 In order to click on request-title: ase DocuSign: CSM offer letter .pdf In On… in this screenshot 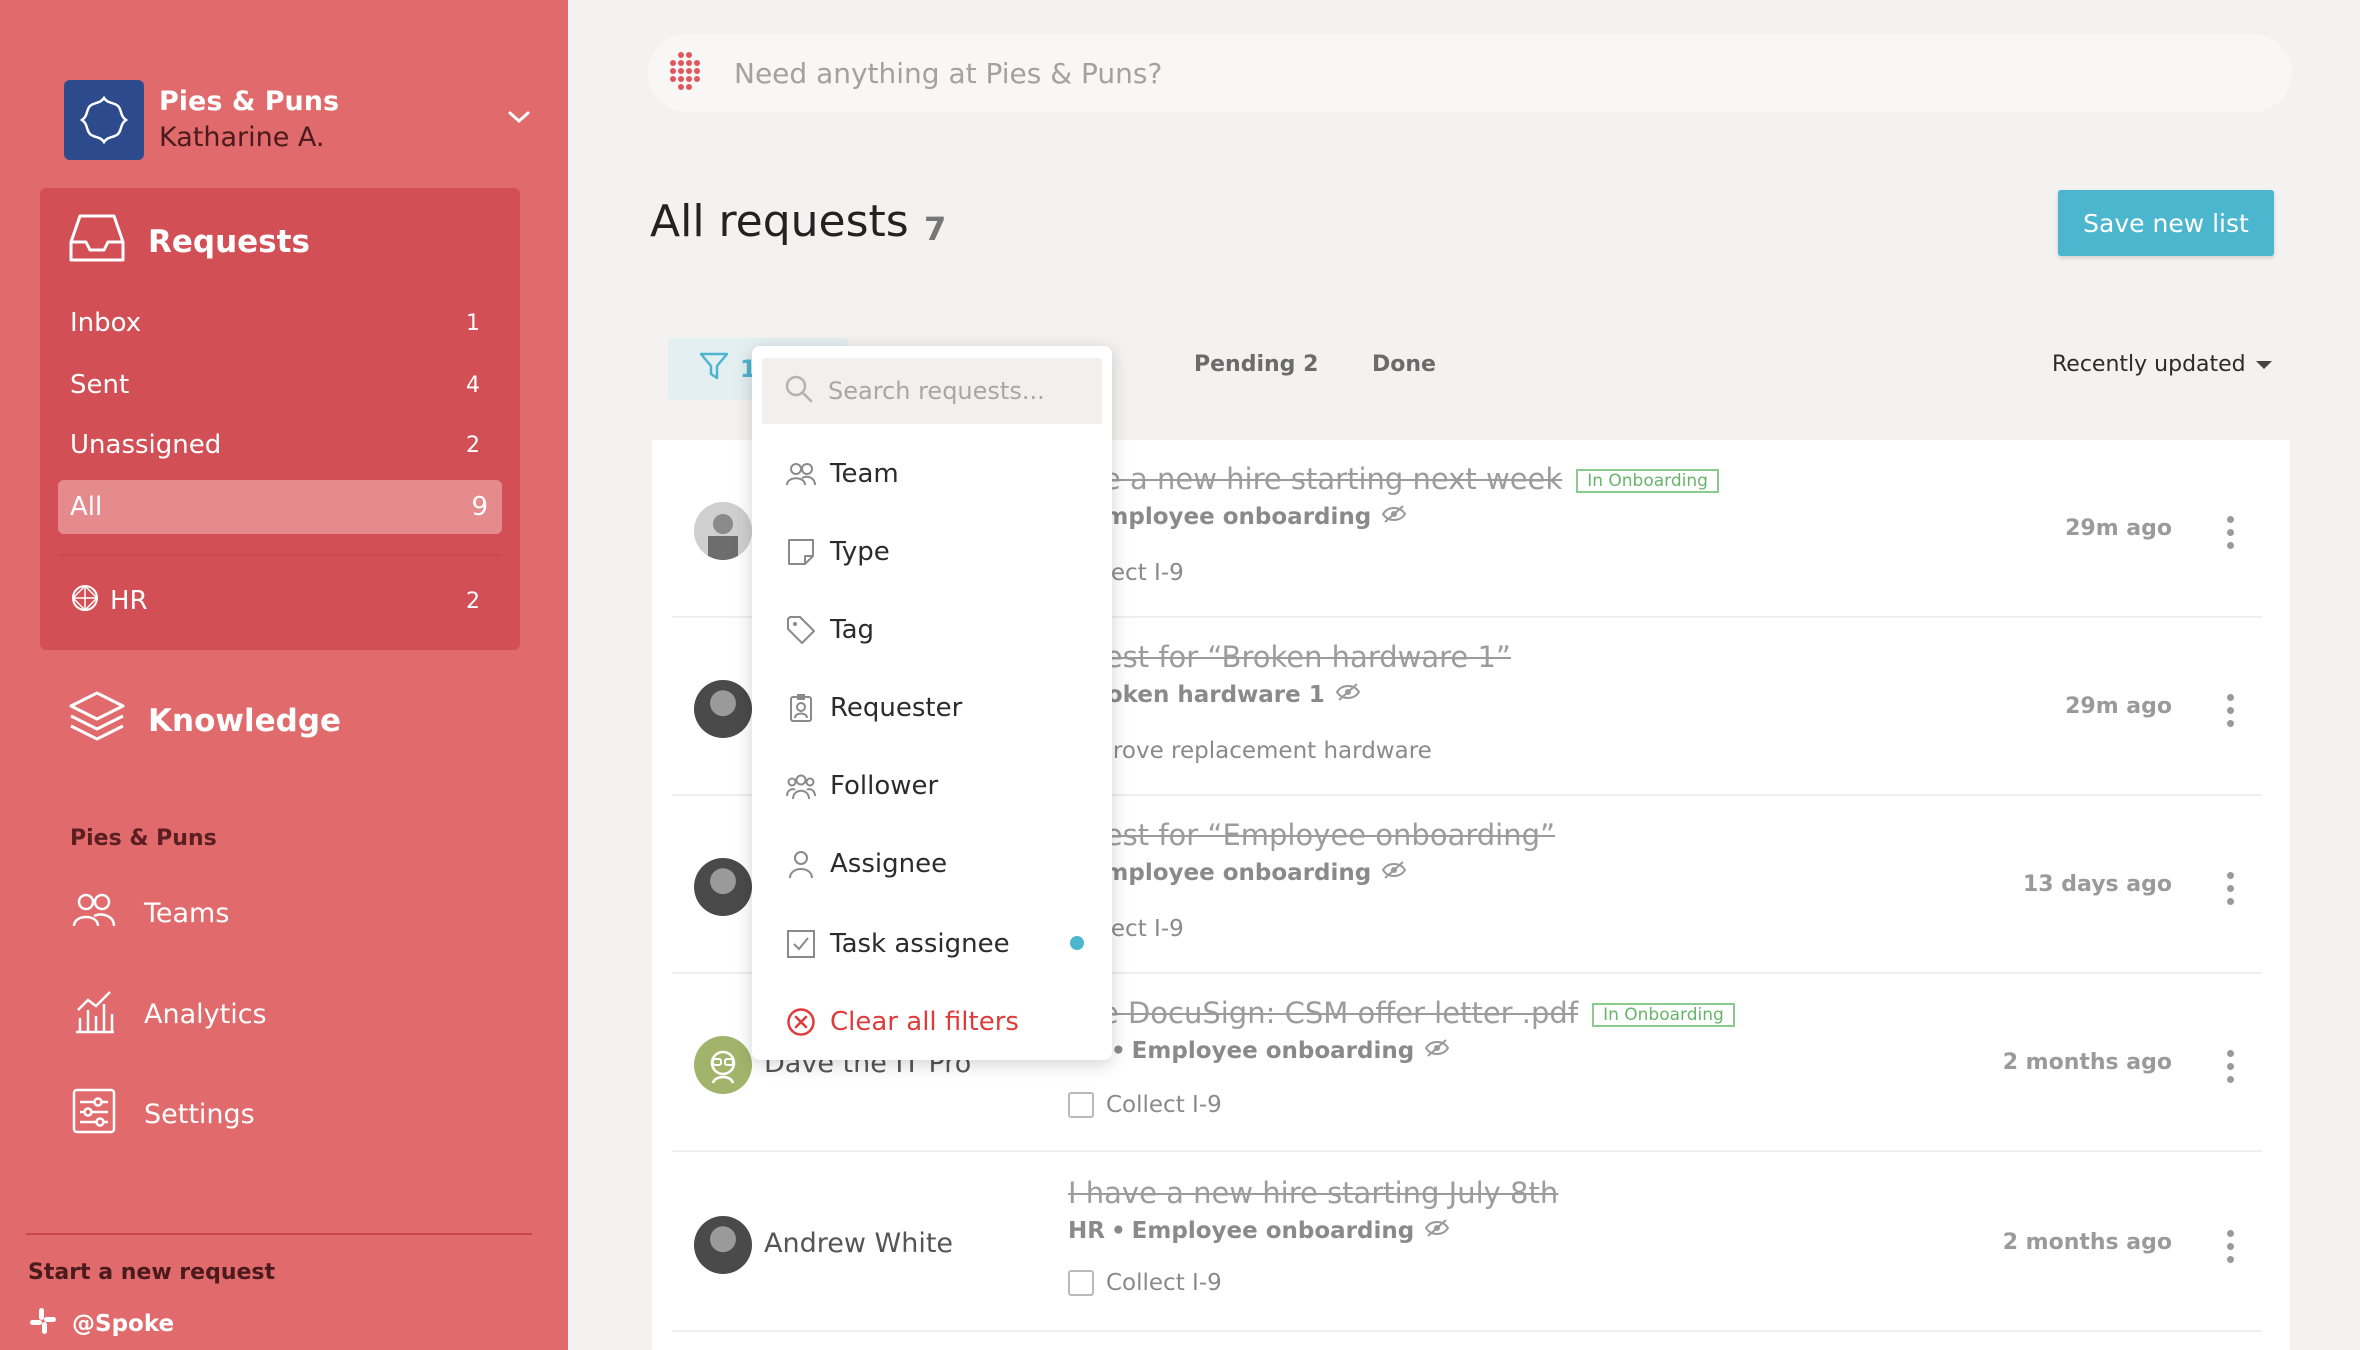, I will do `click(1401, 1013)`.